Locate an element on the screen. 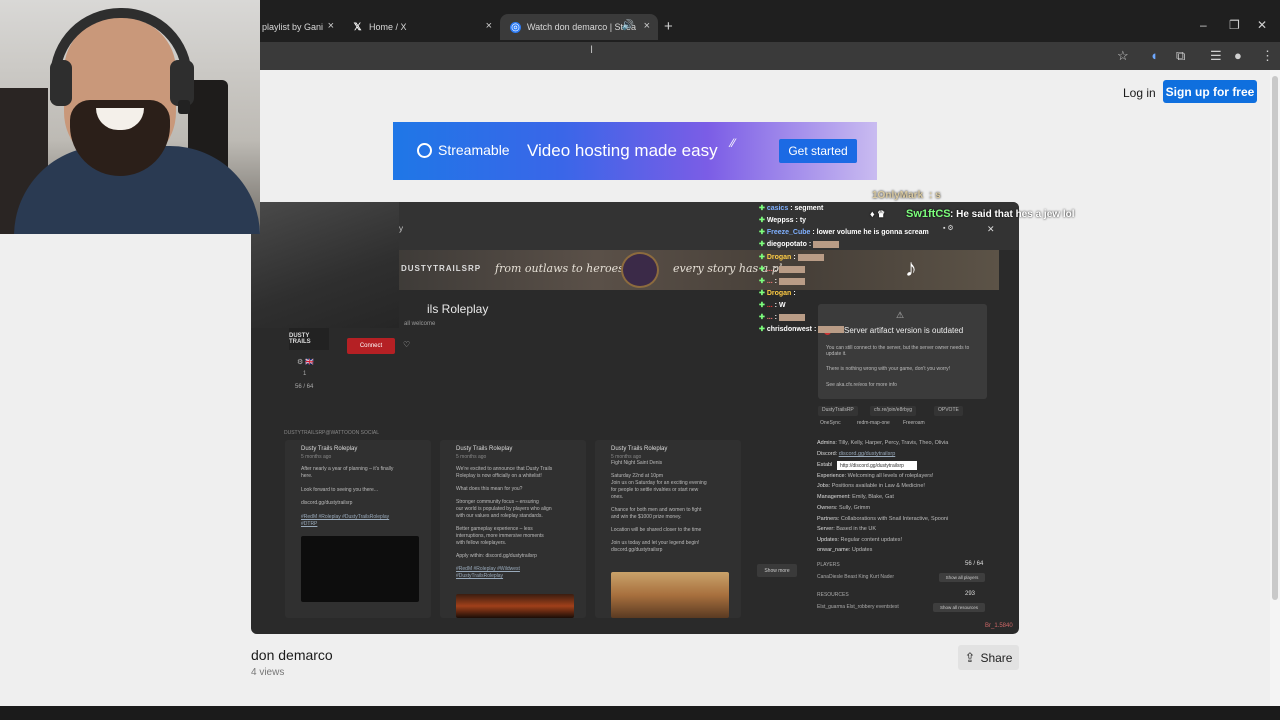  chat-user: Freeze_Cube is located at coordinates (788, 232).